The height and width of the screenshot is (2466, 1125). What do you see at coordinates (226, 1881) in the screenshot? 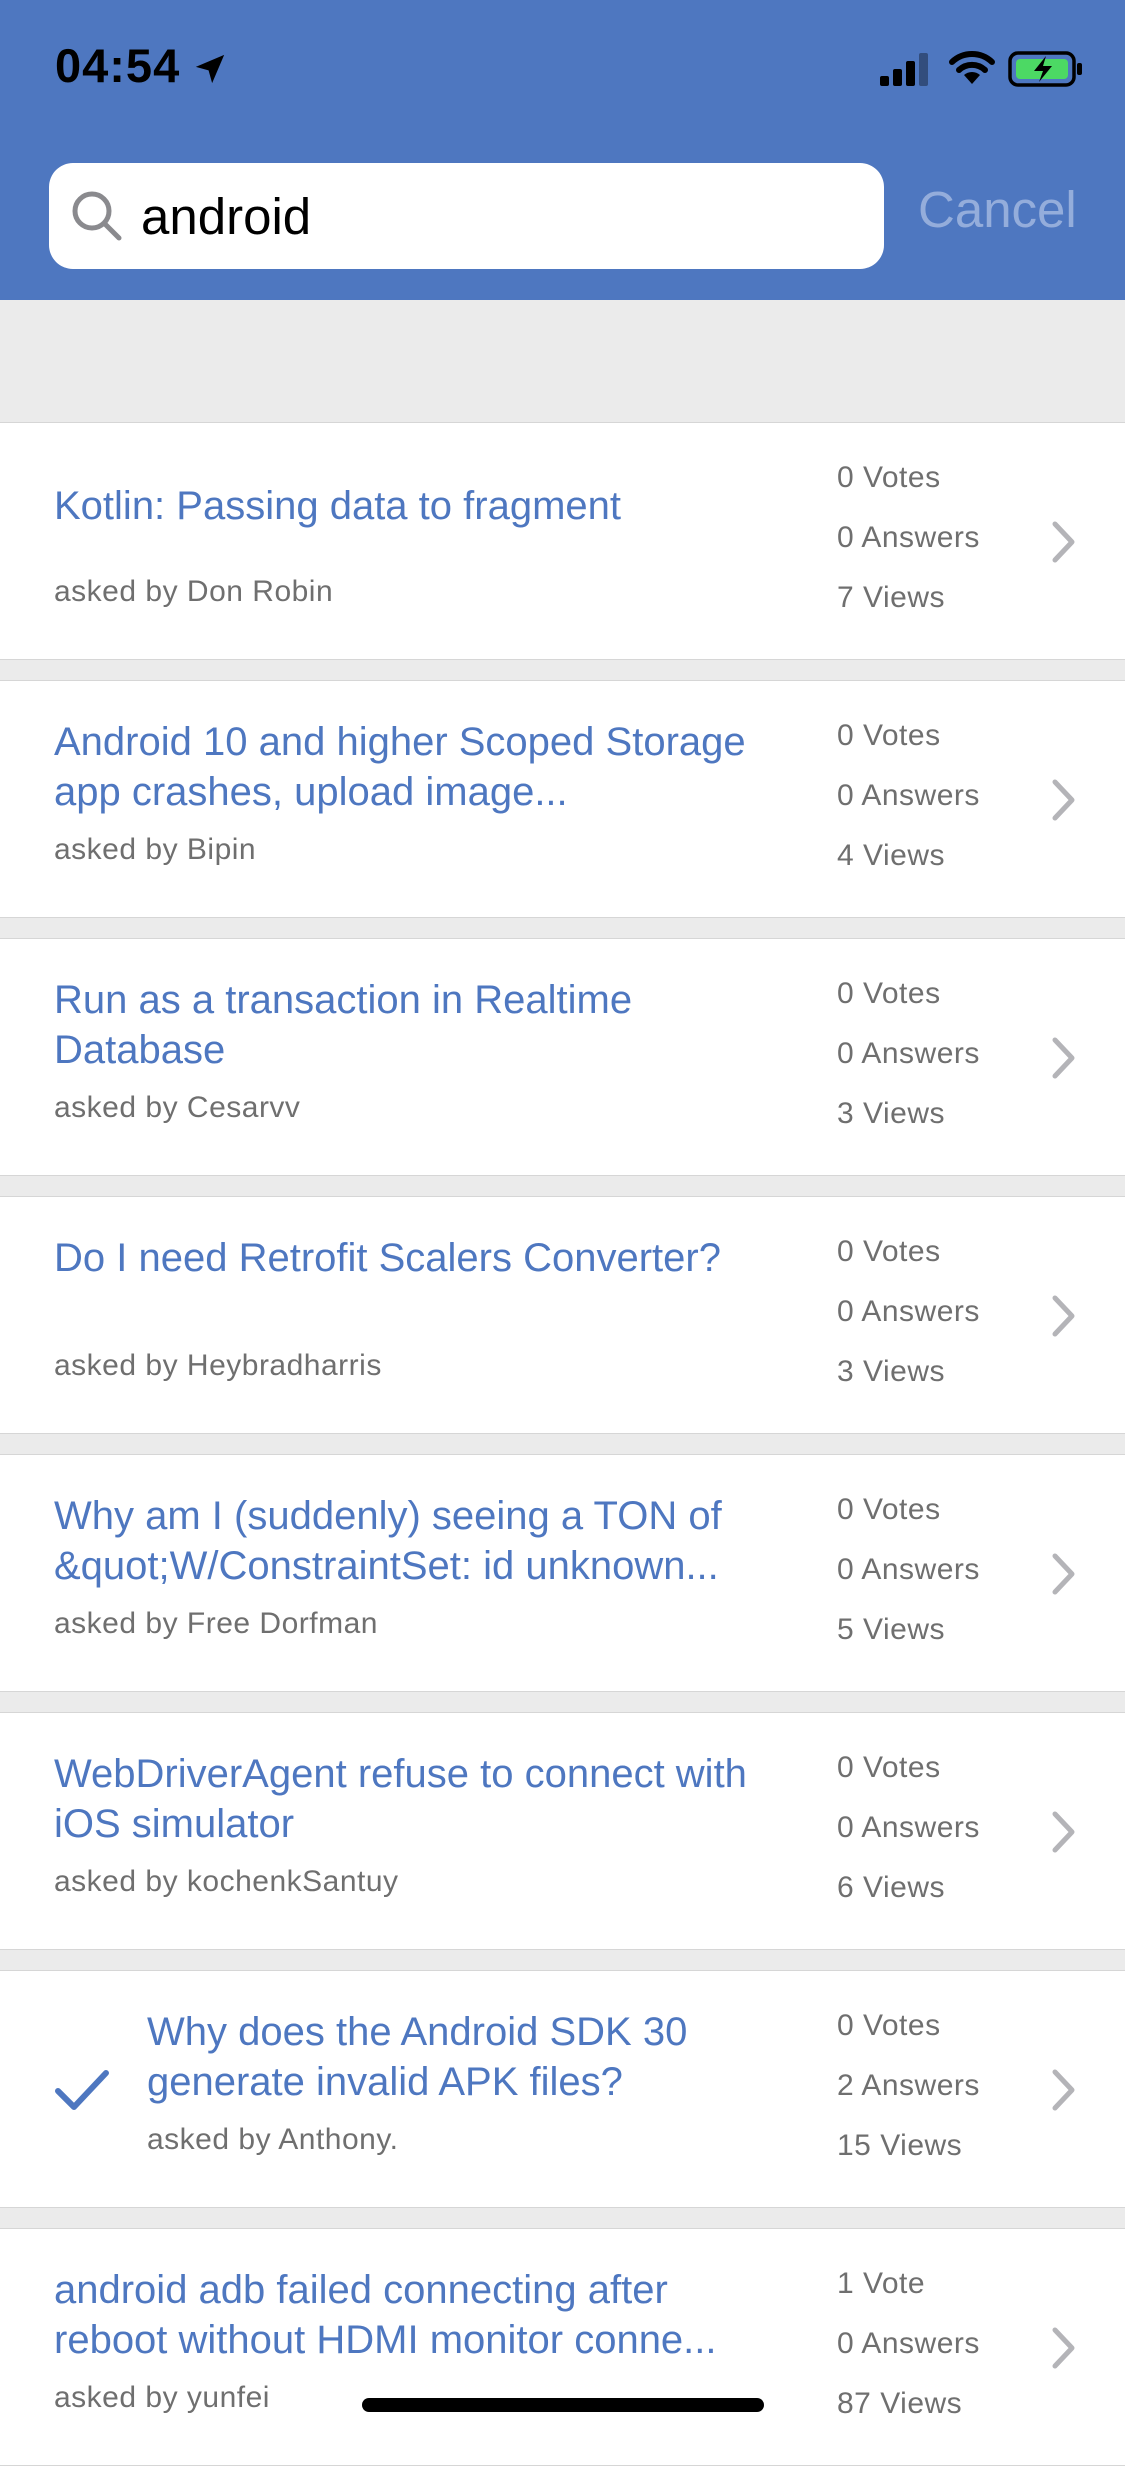
I see `question-asker: asked by kochenkSantuy` at bounding box center [226, 1881].